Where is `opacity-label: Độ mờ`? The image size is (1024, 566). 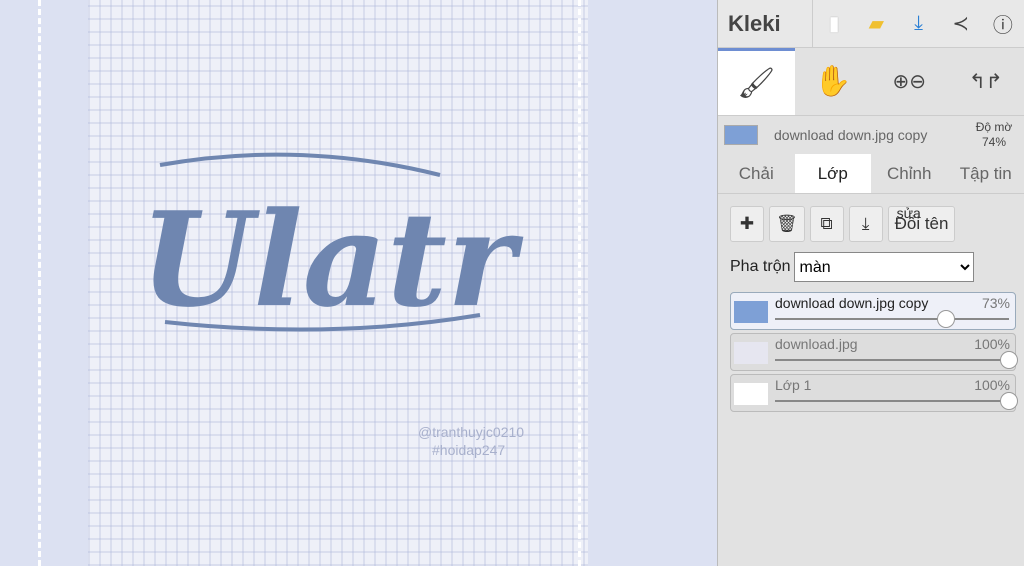 opacity-label: Độ mờ is located at coordinates (994, 127).